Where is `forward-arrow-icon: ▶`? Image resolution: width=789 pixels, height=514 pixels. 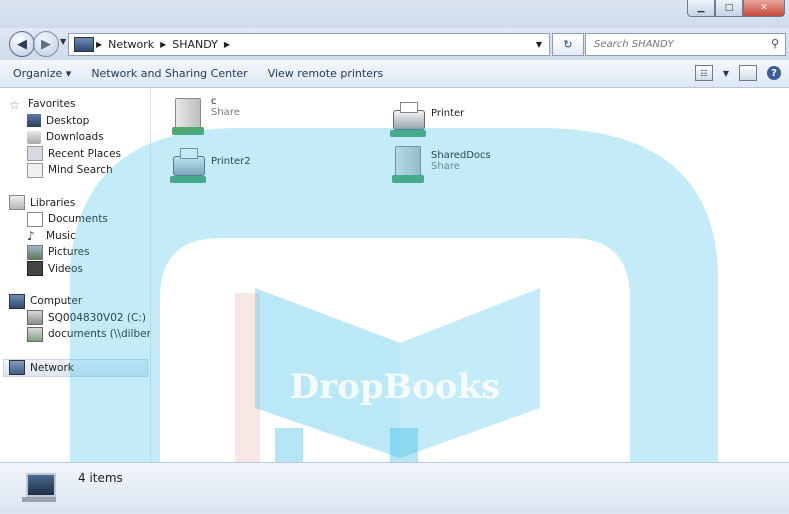
forward-arrow-icon: ▶ is located at coordinates (46, 44).